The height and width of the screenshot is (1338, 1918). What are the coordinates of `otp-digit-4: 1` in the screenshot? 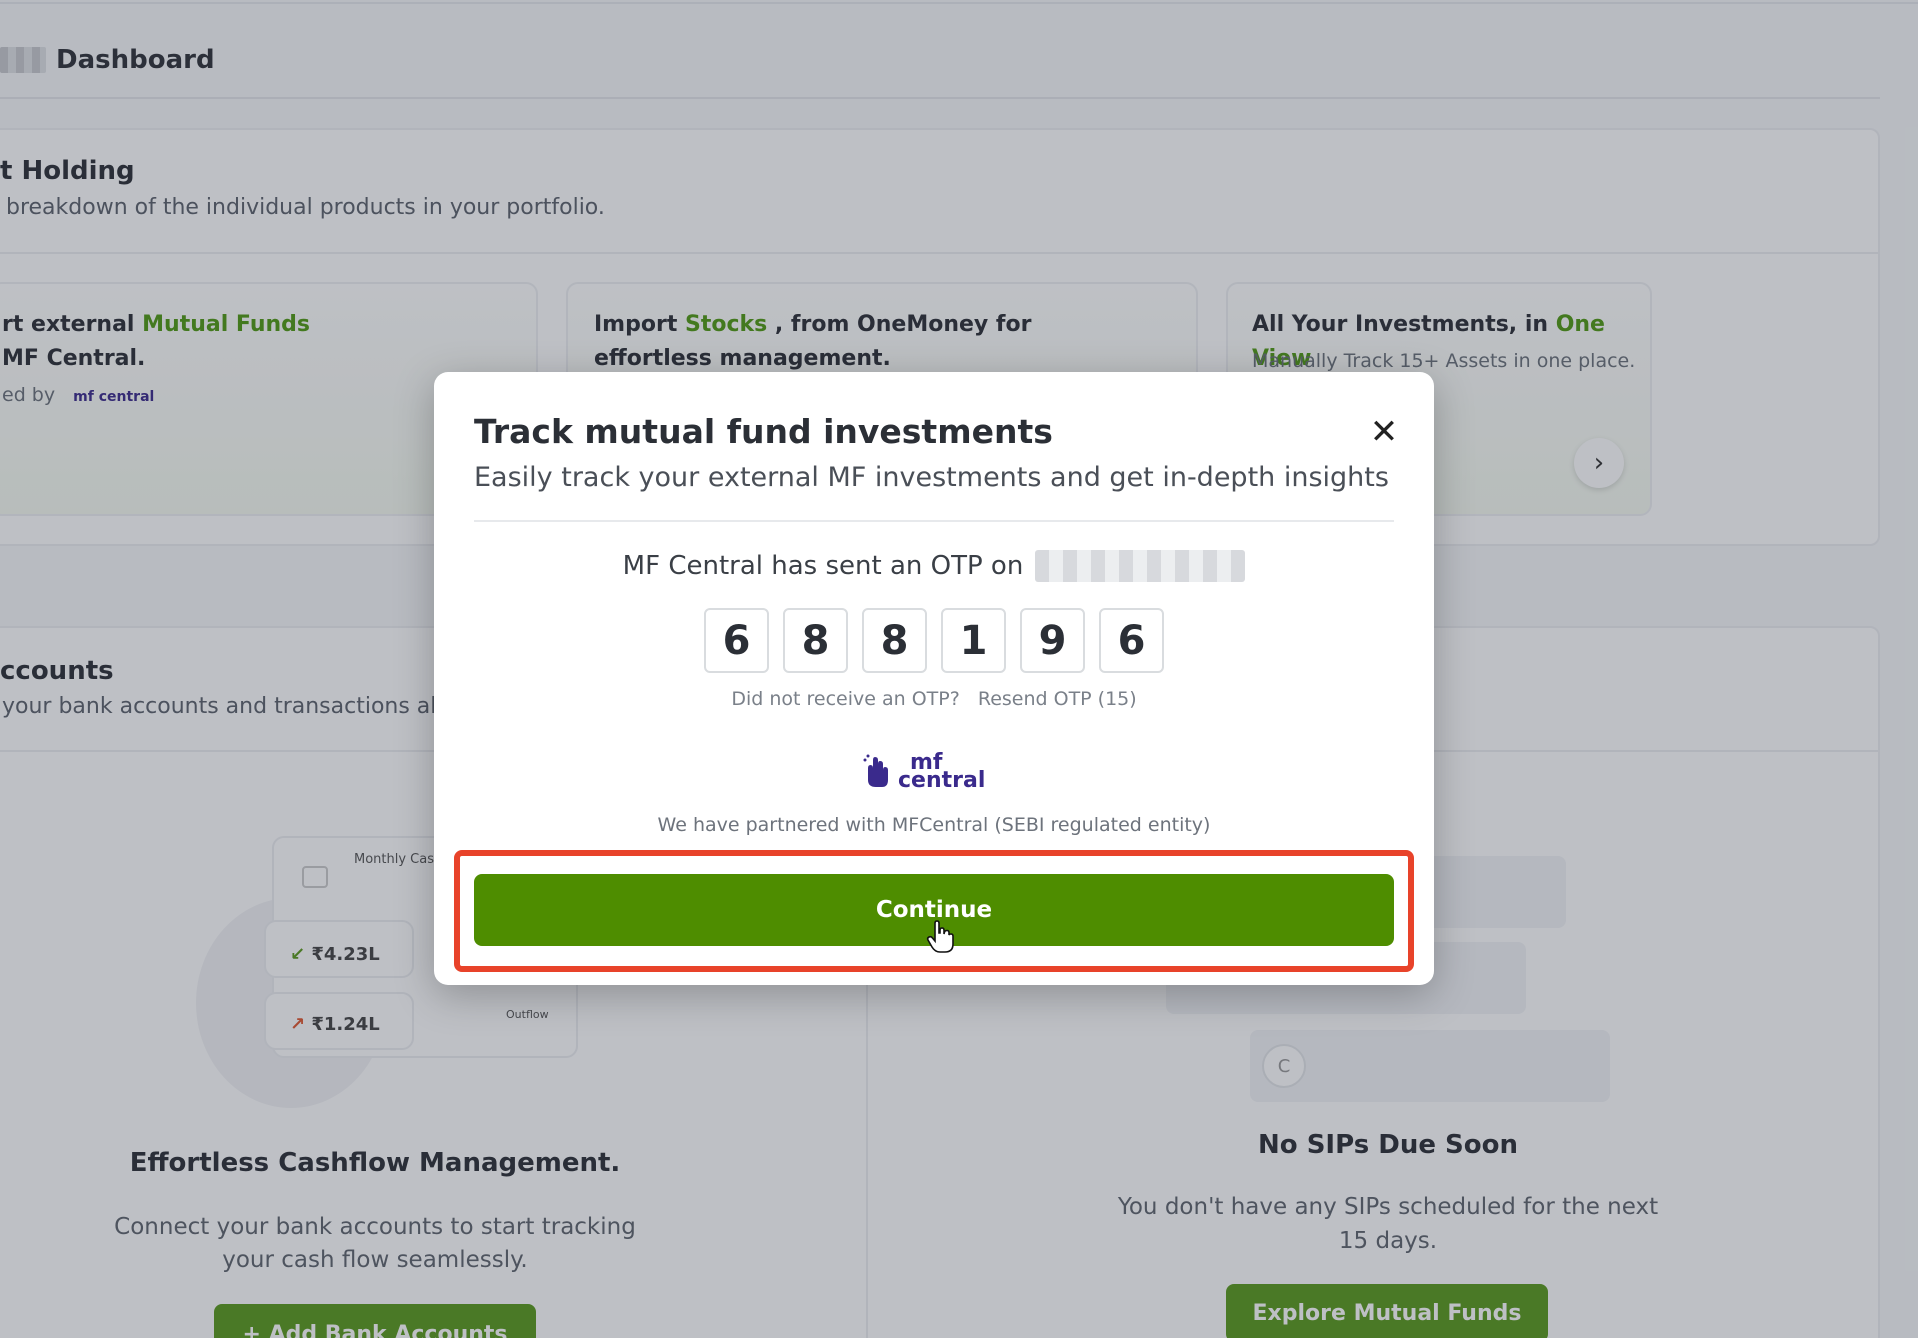 It's located at (973, 640).